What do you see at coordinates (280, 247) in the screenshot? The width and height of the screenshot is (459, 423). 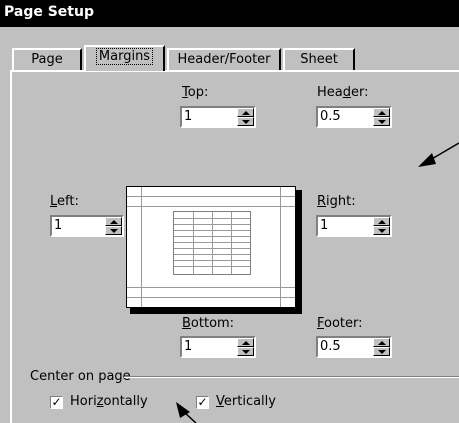 I see `right-margin-line` at bounding box center [280, 247].